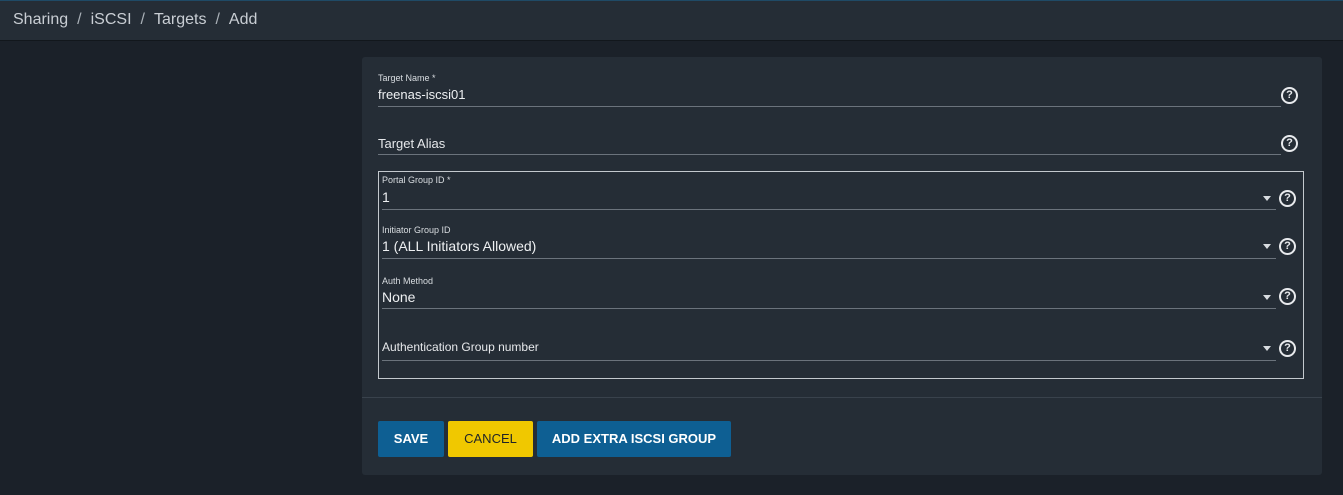  Describe the element at coordinates (842, 397) in the screenshot. I see `card-divider` at that location.